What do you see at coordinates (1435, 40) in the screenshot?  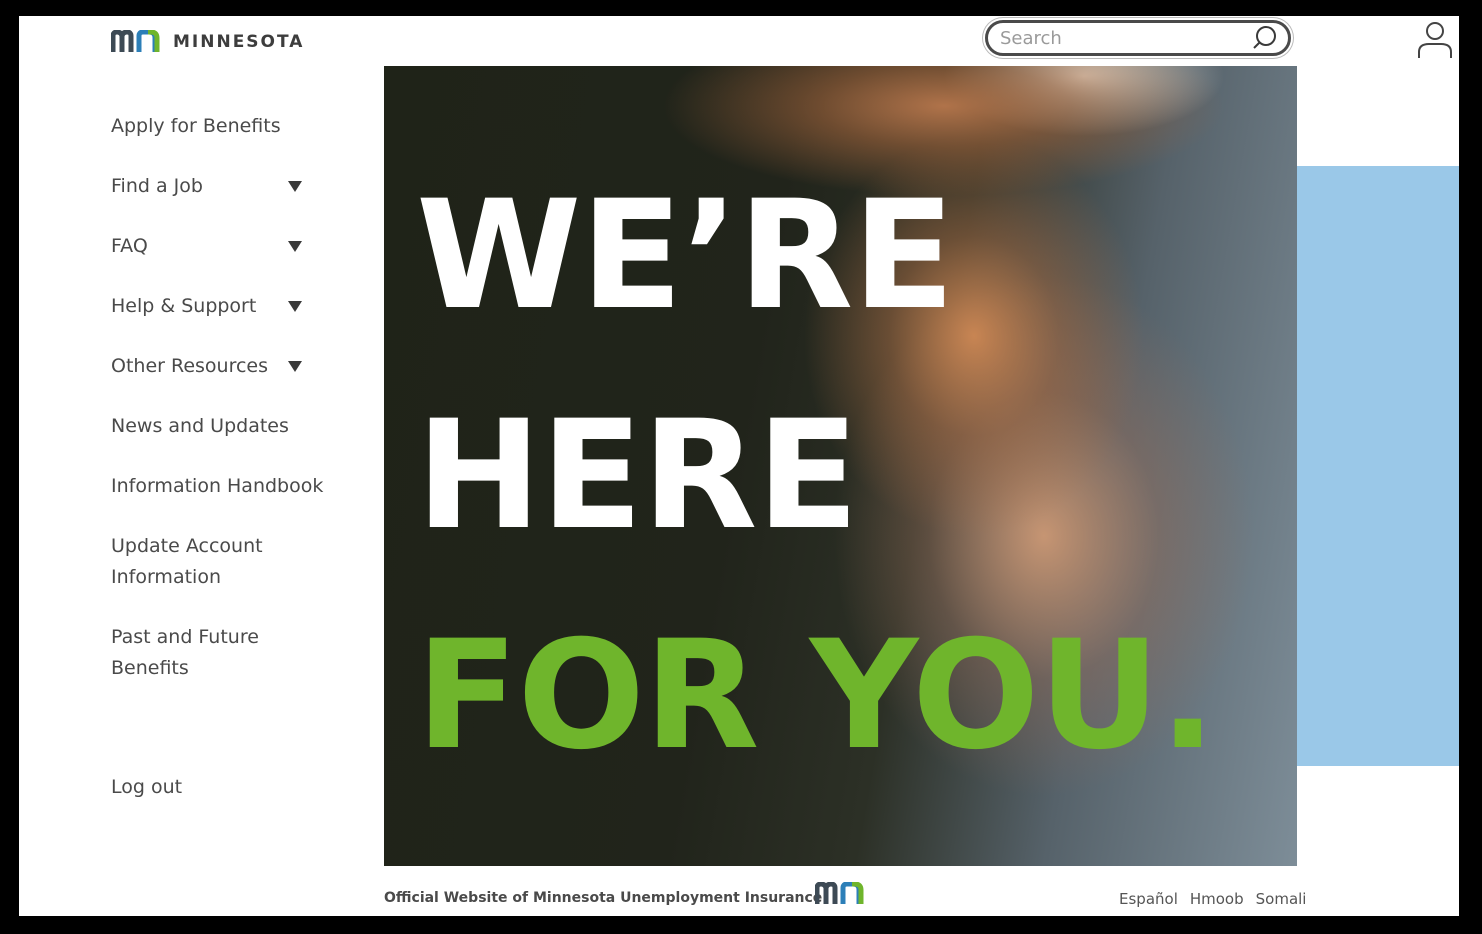 I see `user-icon` at bounding box center [1435, 40].